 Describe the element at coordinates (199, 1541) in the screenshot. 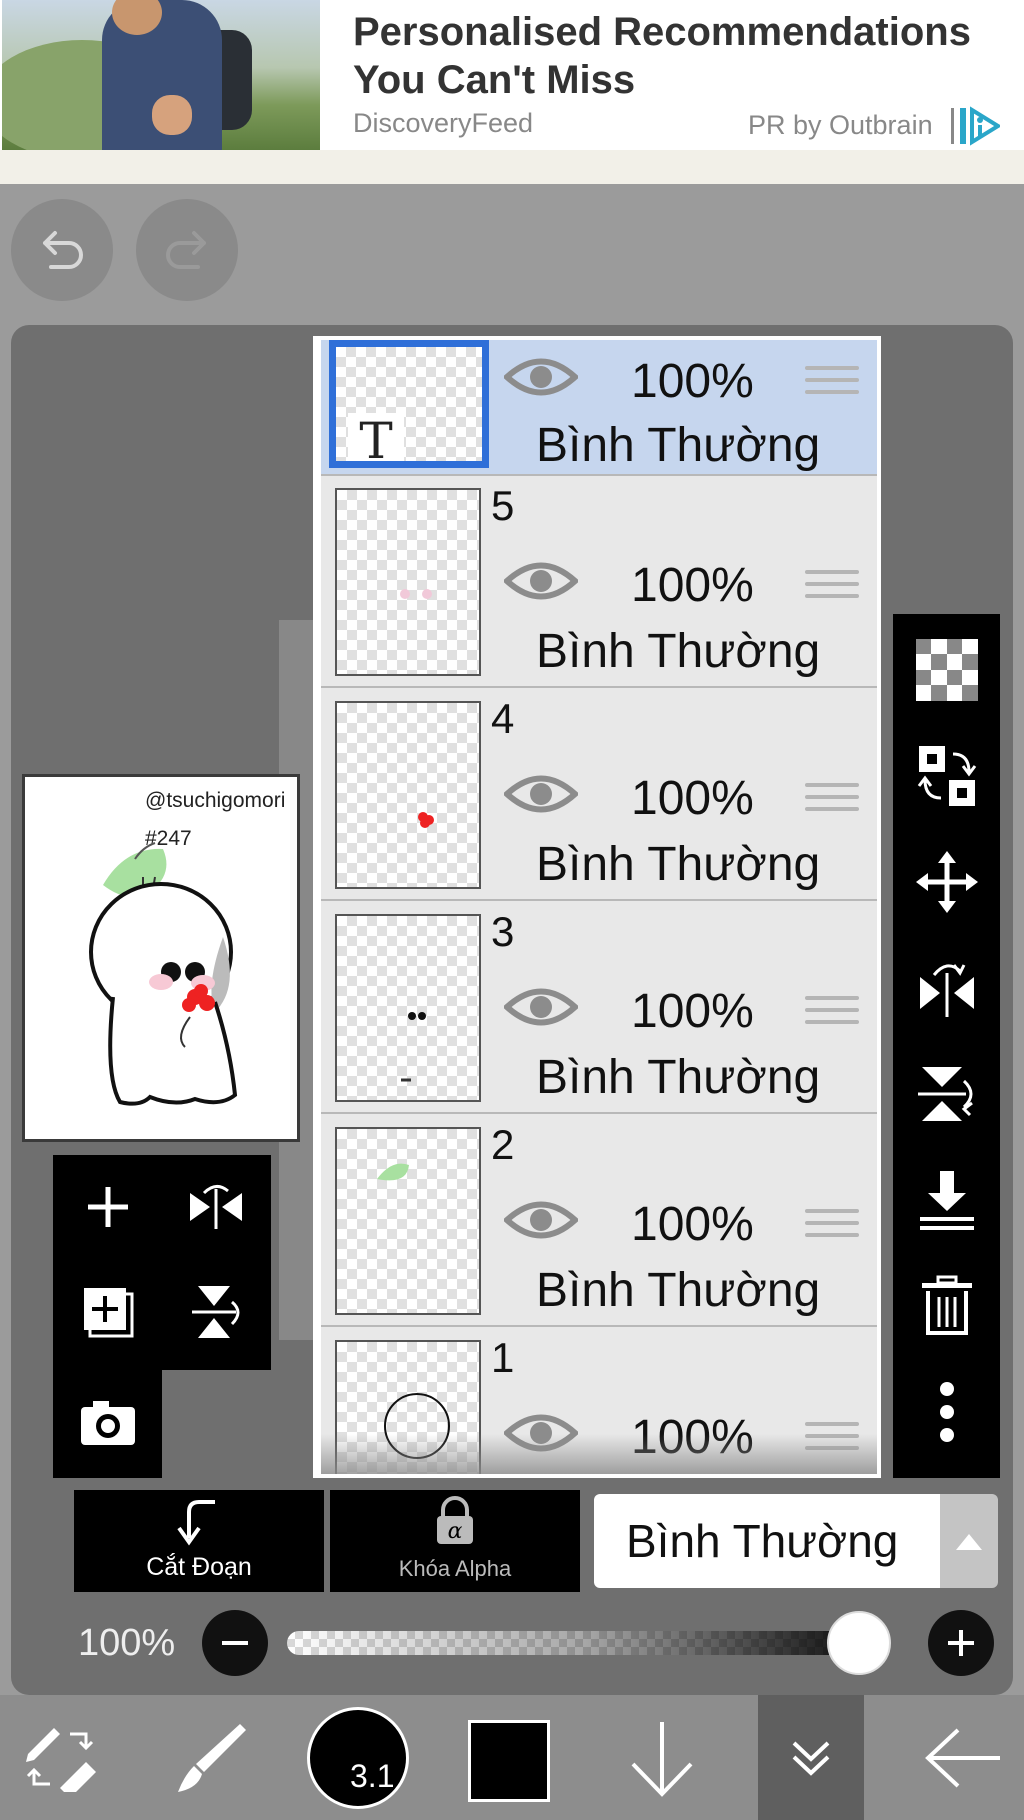

I see `clipping-button: Cắt Đoạn` at that location.